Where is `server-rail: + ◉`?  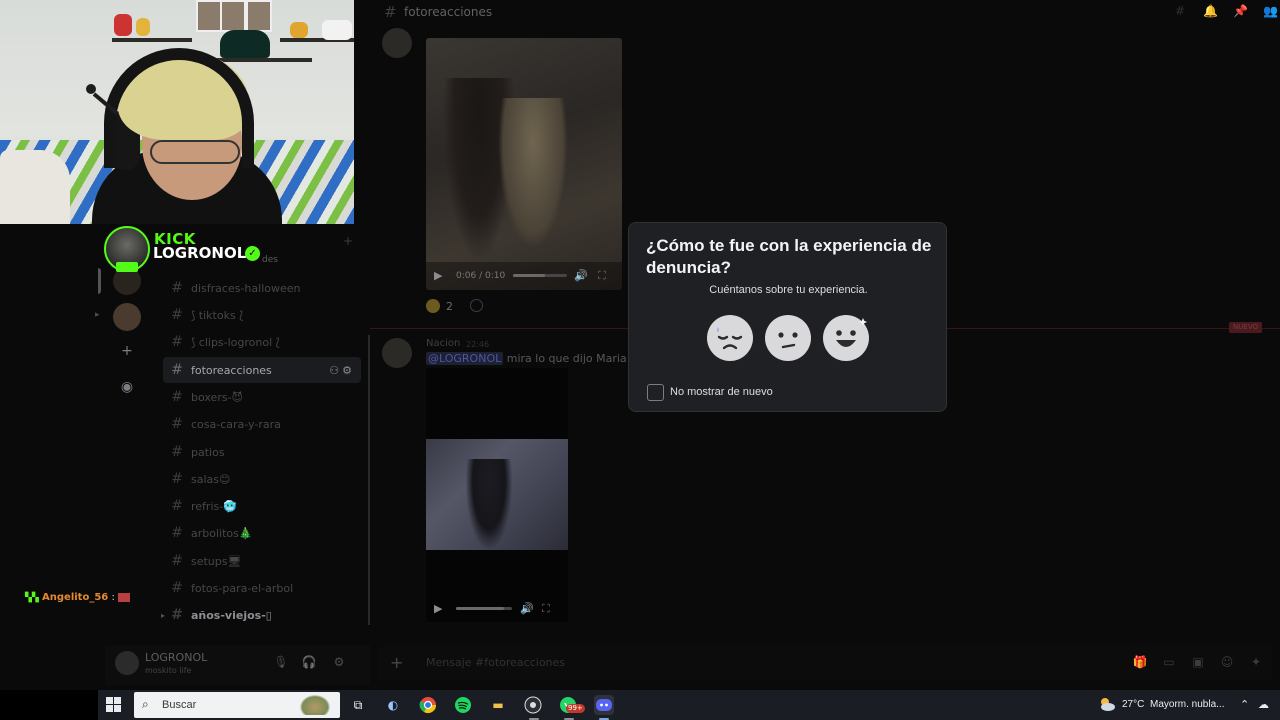 server-rail: + ◉ is located at coordinates (127, 435).